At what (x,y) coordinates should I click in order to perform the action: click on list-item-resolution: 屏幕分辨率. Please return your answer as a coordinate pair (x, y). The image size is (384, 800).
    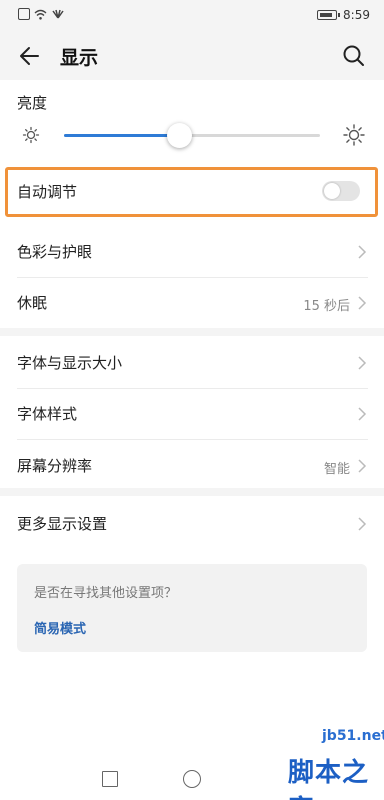
    Looking at the image, I should click on (192, 465).